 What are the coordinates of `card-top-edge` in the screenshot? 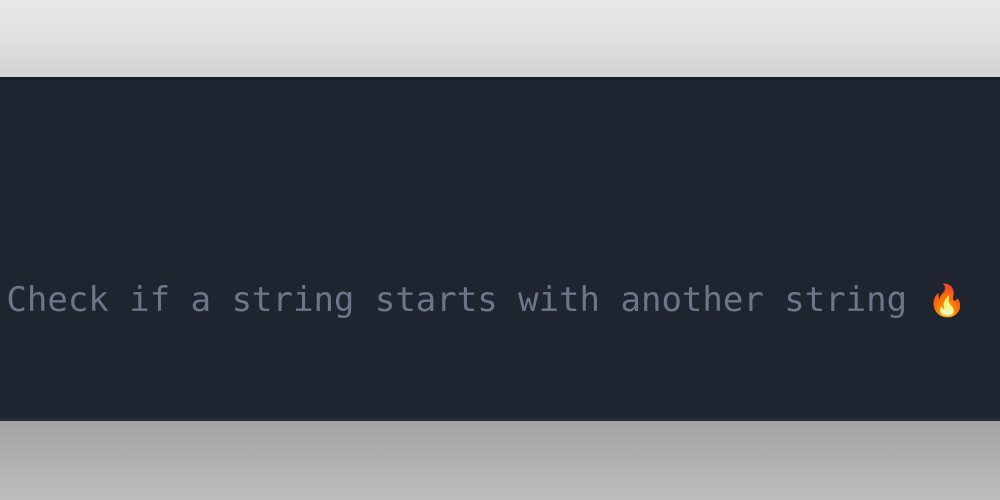 It's located at (500, 78).